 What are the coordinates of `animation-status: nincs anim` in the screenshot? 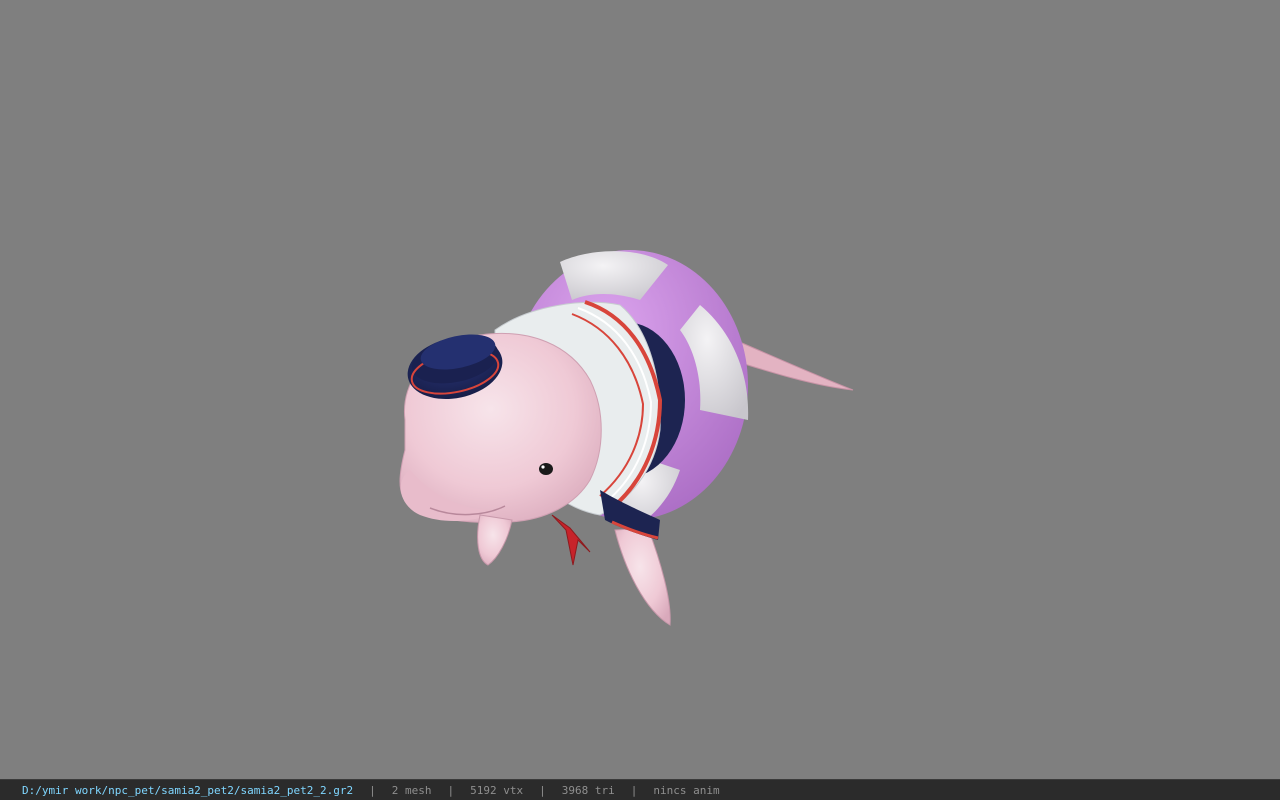 It's located at (686, 790).